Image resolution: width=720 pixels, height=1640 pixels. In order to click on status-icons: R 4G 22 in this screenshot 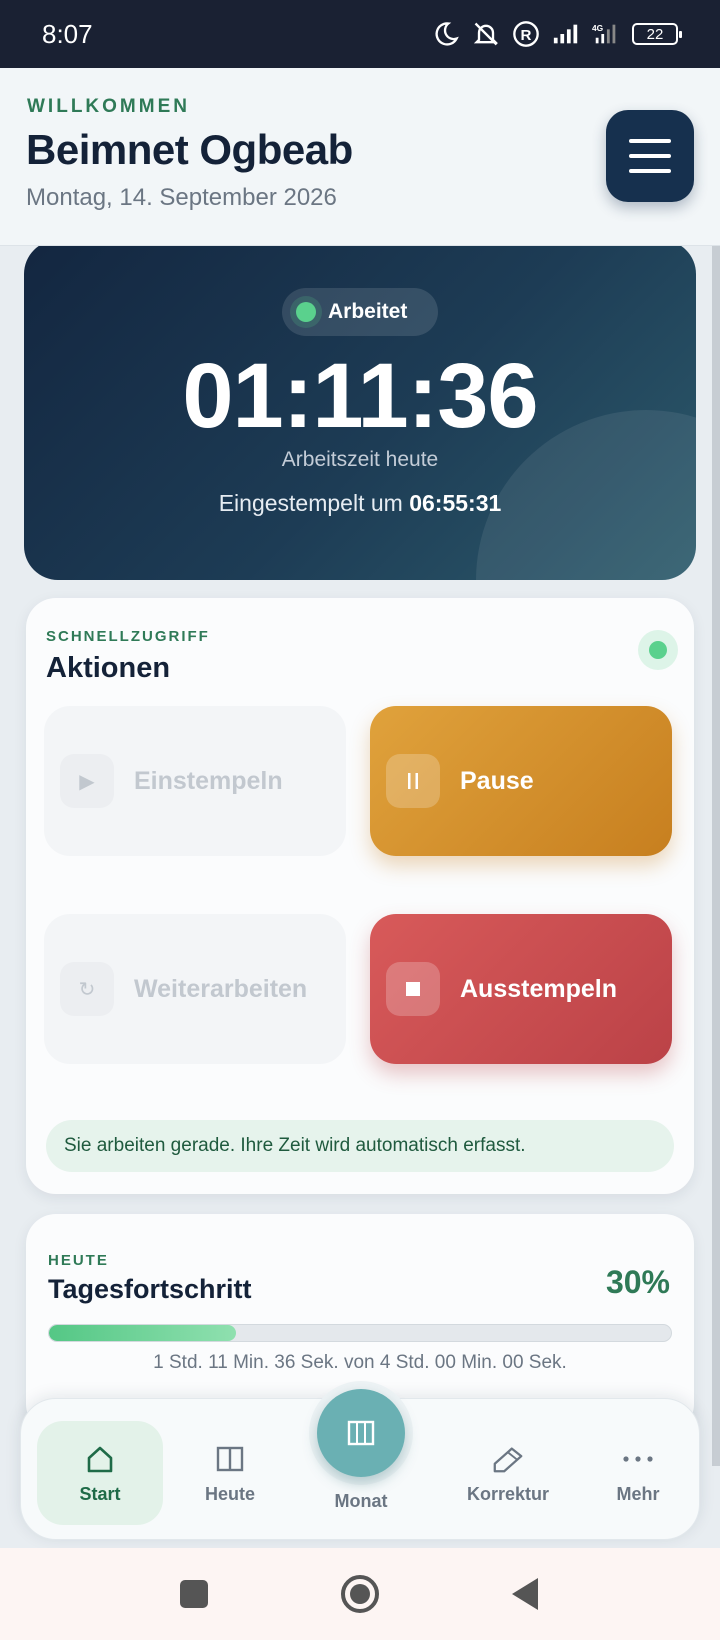, I will do `click(557, 34)`.